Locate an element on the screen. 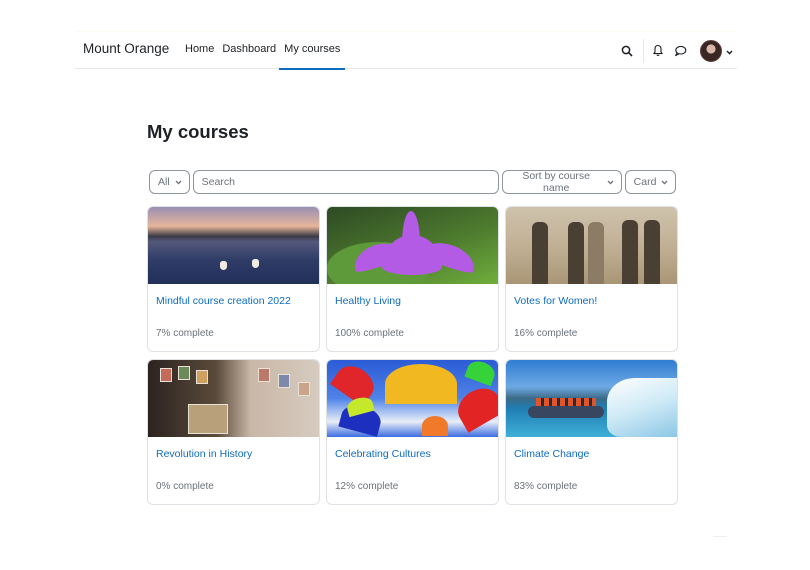 This screenshot has width=810, height=570. course-card: Celebrating Cultures 12% complete is located at coordinates (412, 432).